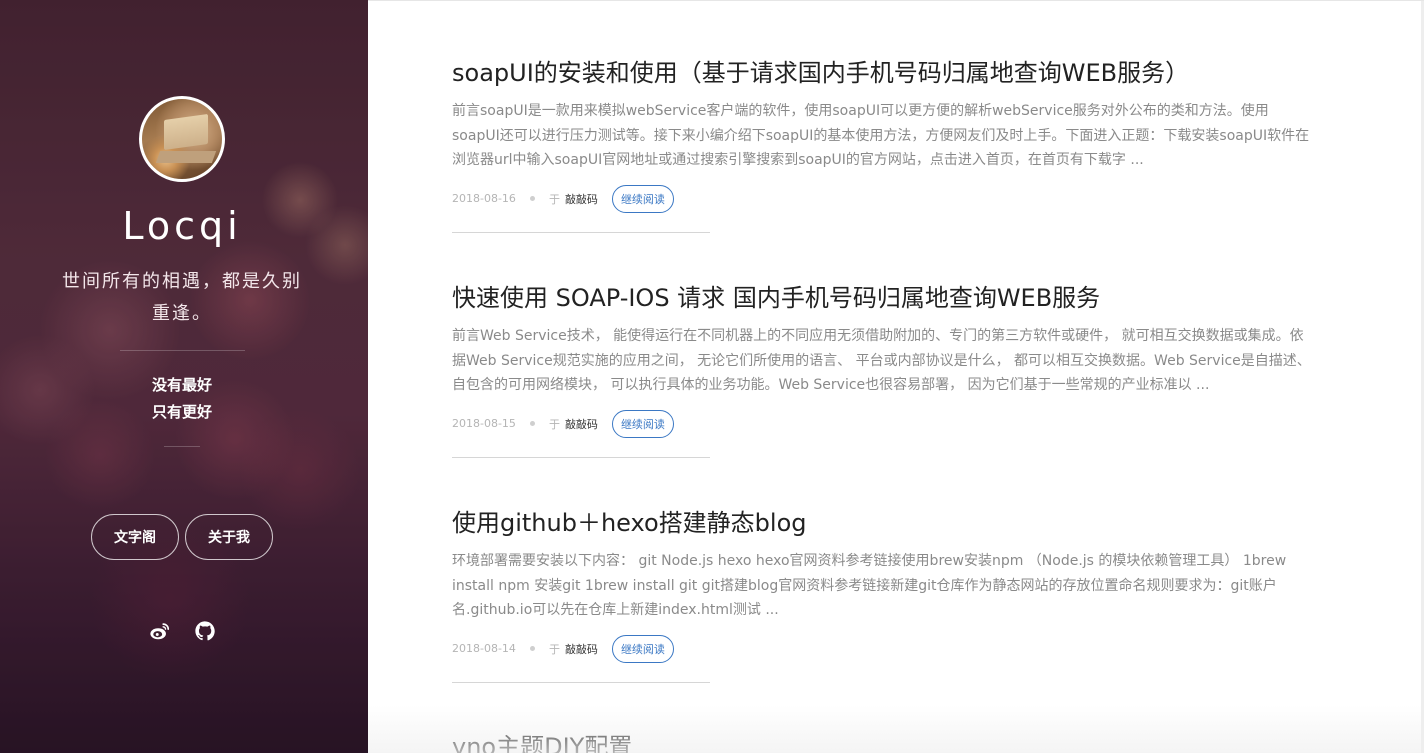  I want to click on post-title: 使用github＋hexo搭建静态blog, so click(882, 523).